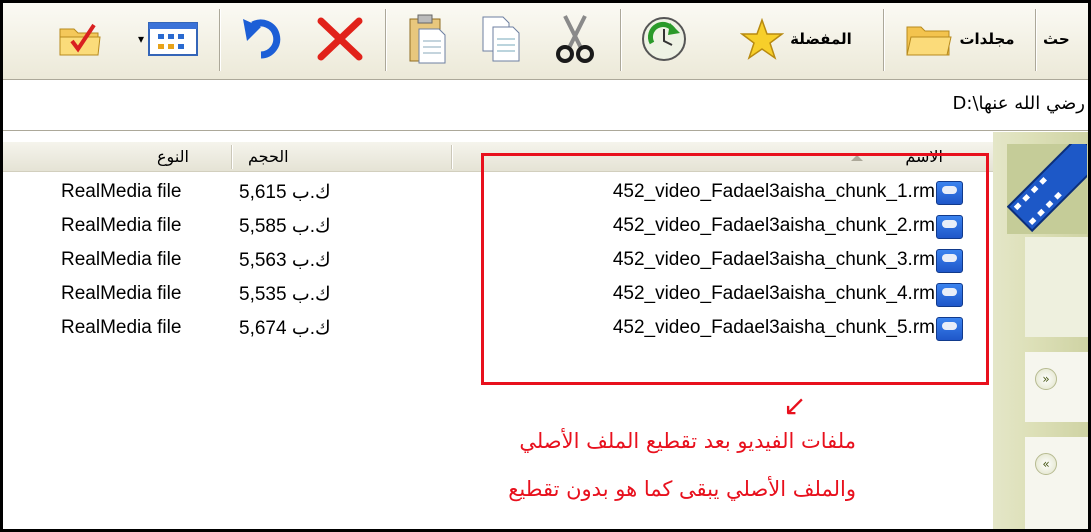 The image size is (1091, 532). I want to click on paste-icon, so click(427, 39).